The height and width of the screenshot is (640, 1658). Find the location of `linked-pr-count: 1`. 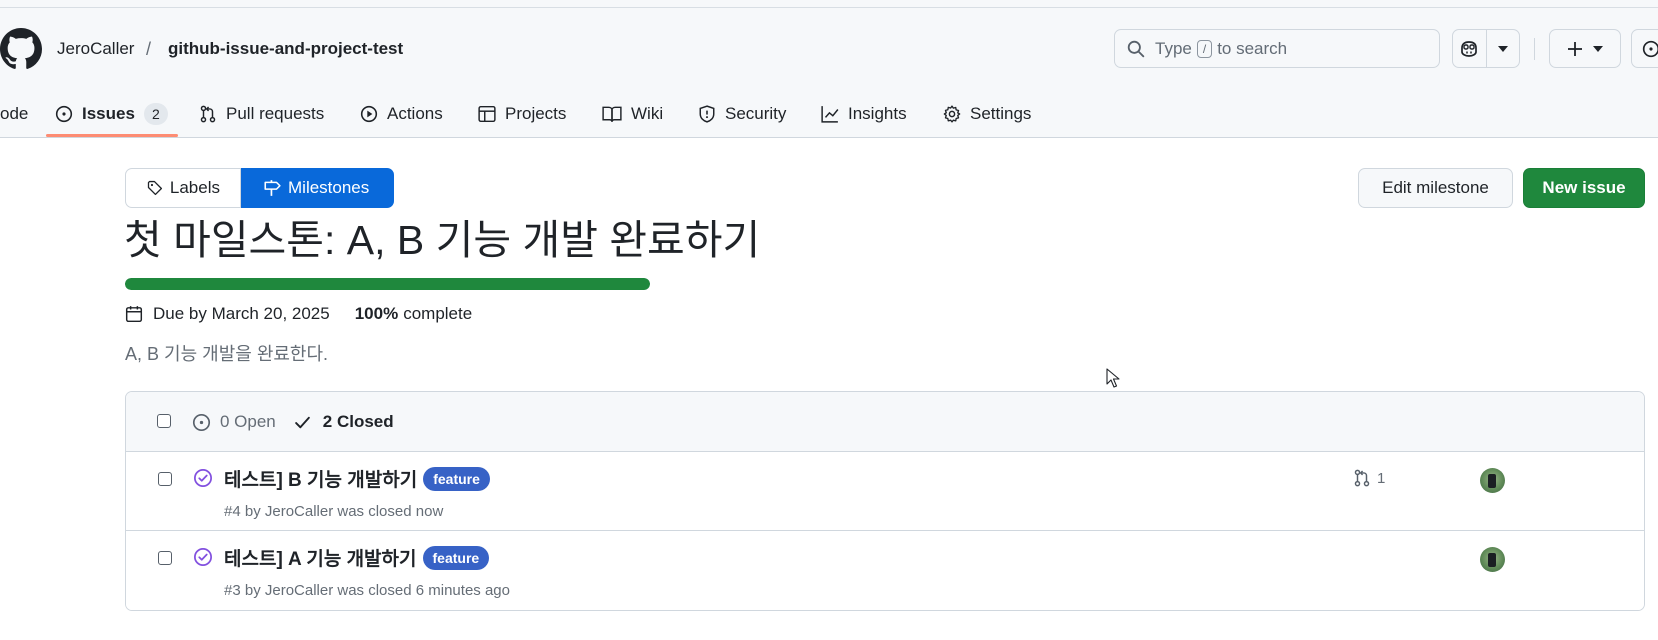

linked-pr-count: 1 is located at coordinates (1381, 478).